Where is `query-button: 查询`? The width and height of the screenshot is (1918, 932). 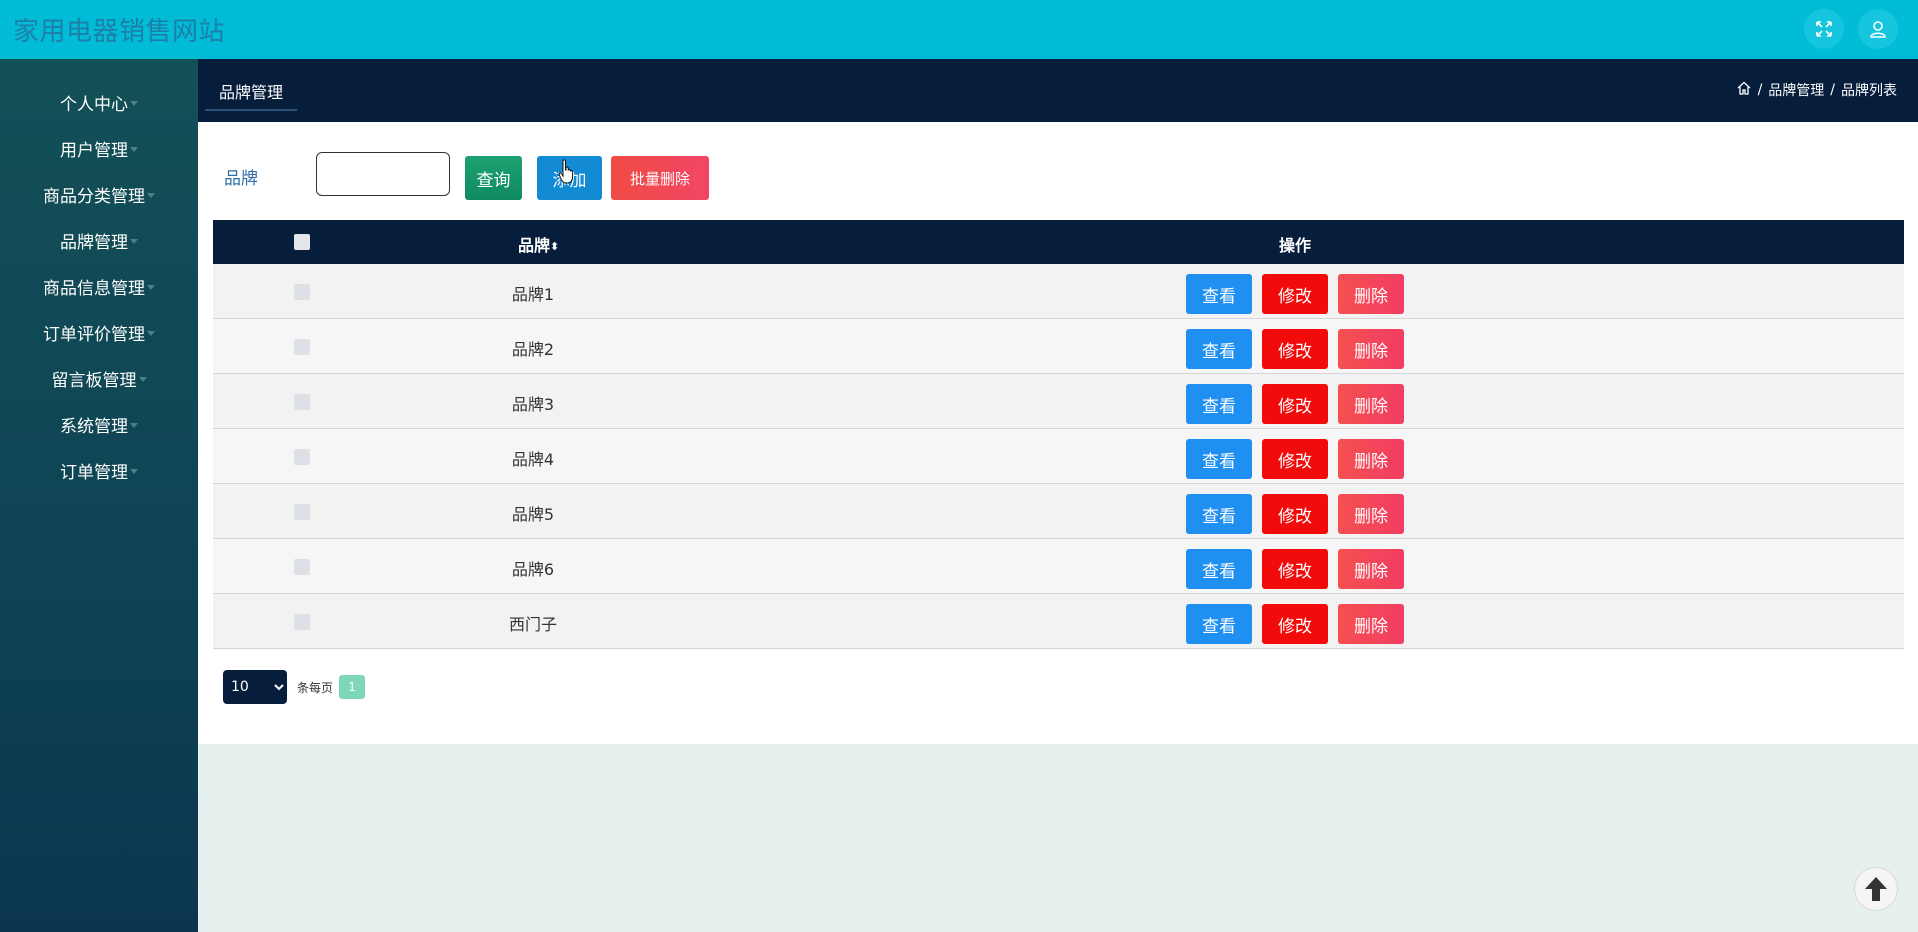
query-button: 查询 is located at coordinates (493, 178).